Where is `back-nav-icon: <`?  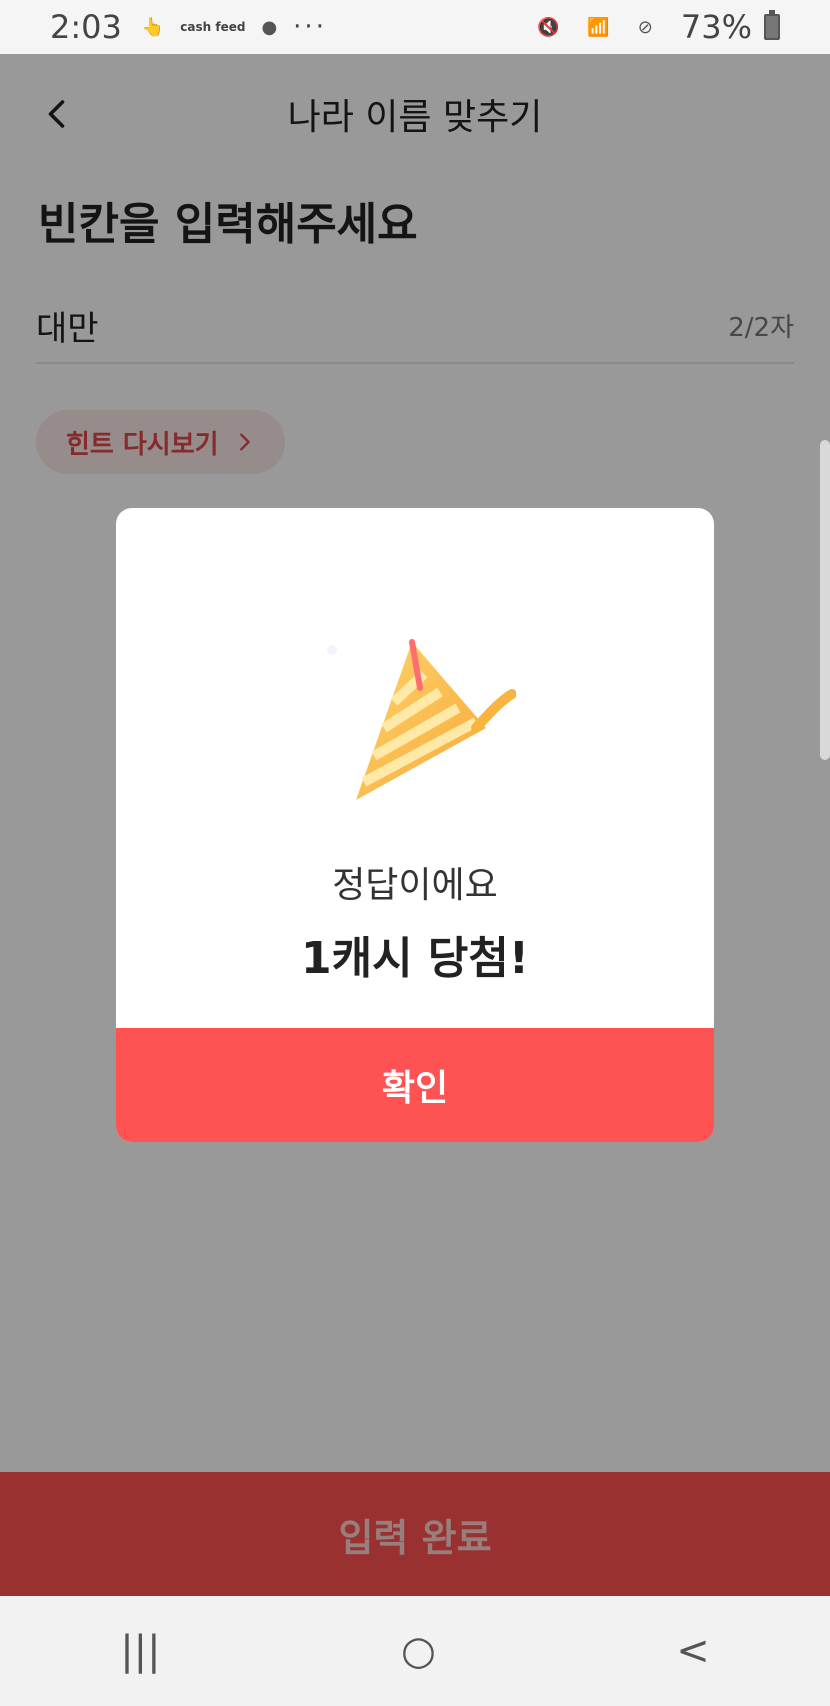 back-nav-icon: < is located at coordinates (693, 1651).